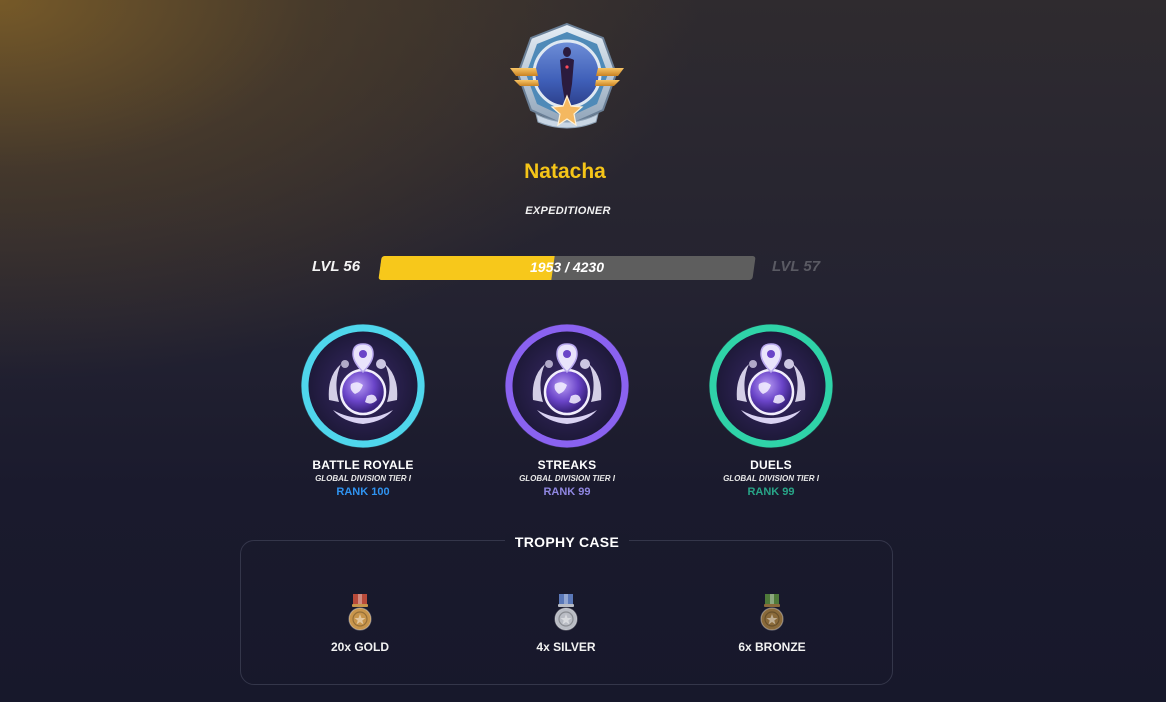 Image resolution: width=1166 pixels, height=702 pixels. I want to click on rank-badge-battle-royale, so click(363, 386).